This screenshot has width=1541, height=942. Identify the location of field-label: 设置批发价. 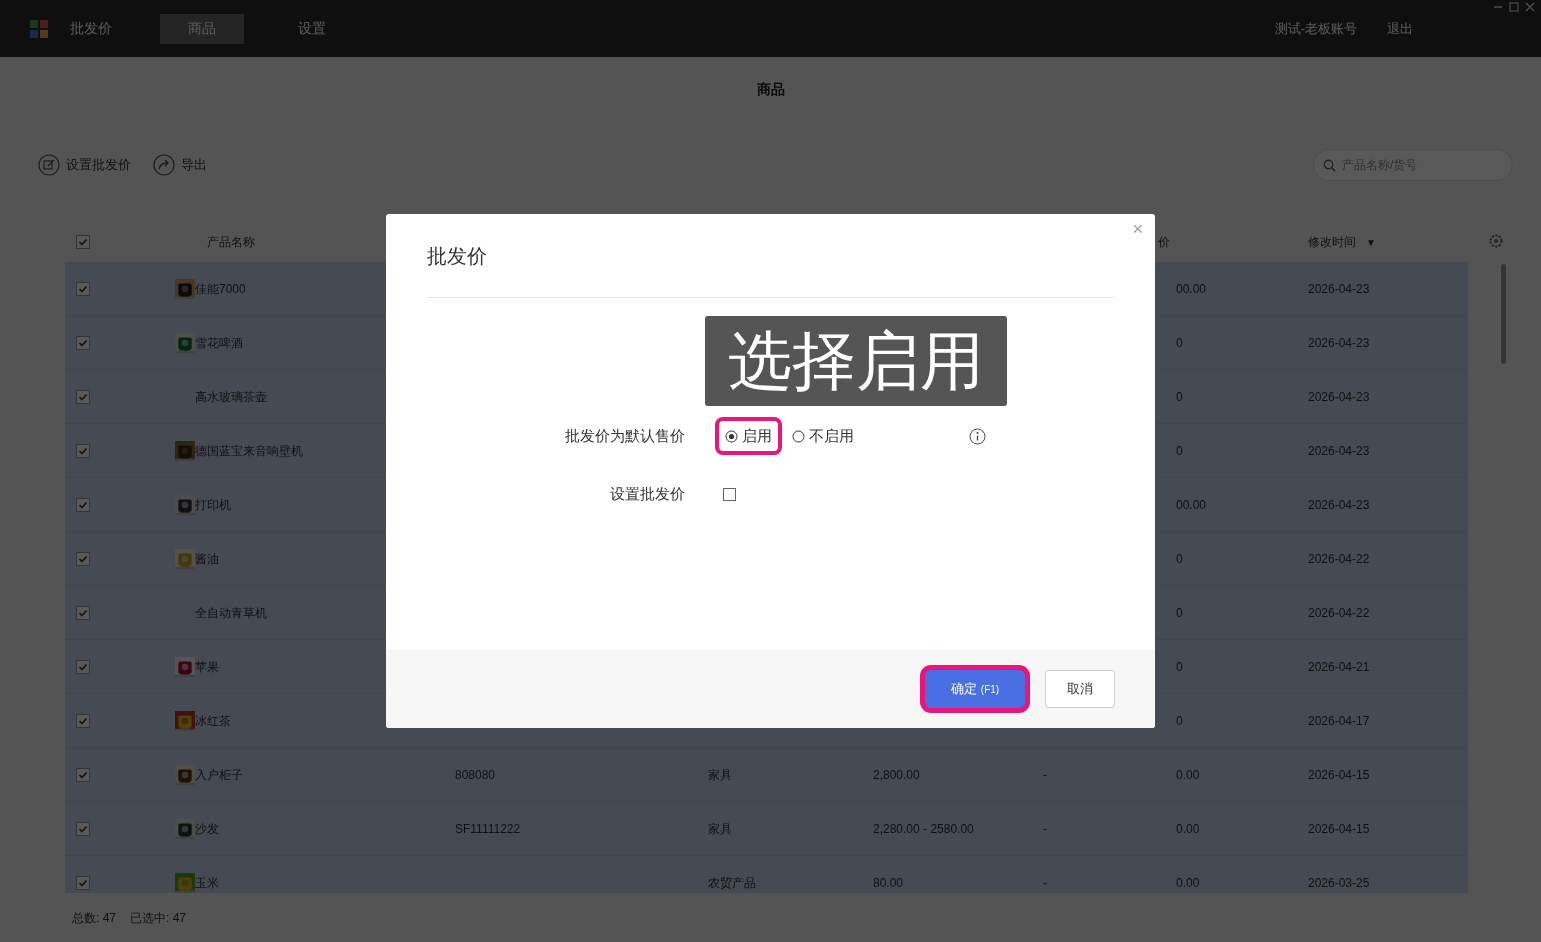
(647, 493).